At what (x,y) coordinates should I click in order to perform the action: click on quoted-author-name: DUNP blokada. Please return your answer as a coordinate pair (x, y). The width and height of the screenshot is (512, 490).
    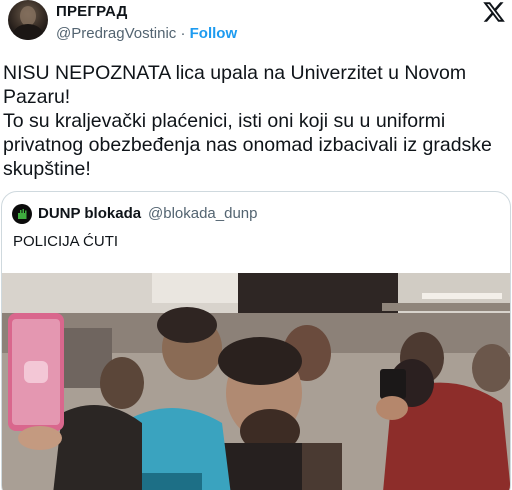
    Looking at the image, I should click on (89, 213).